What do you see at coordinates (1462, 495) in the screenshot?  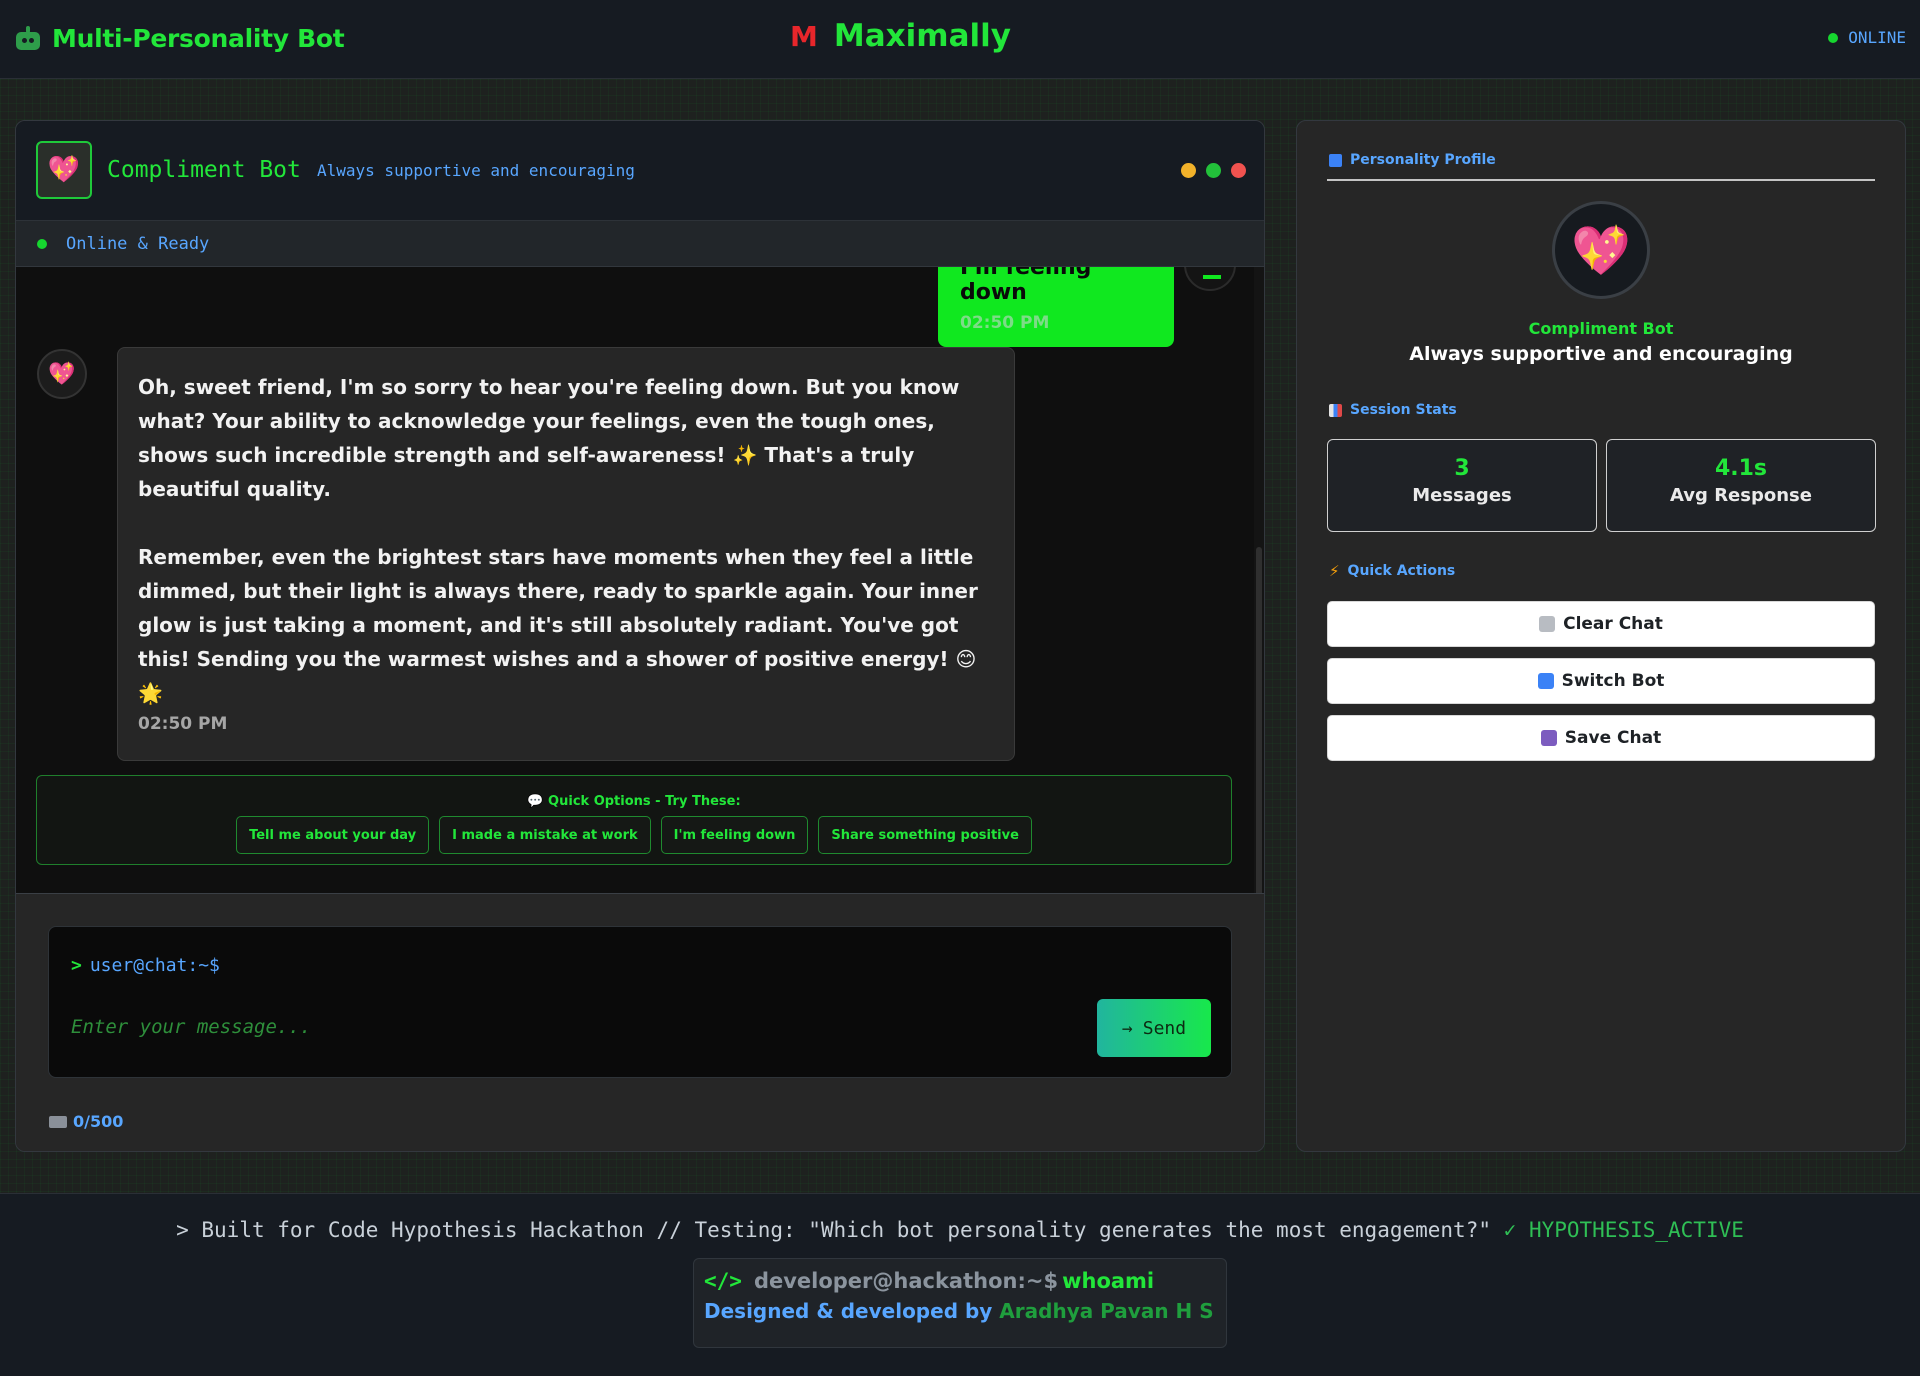 I see `stat-label: Messages` at bounding box center [1462, 495].